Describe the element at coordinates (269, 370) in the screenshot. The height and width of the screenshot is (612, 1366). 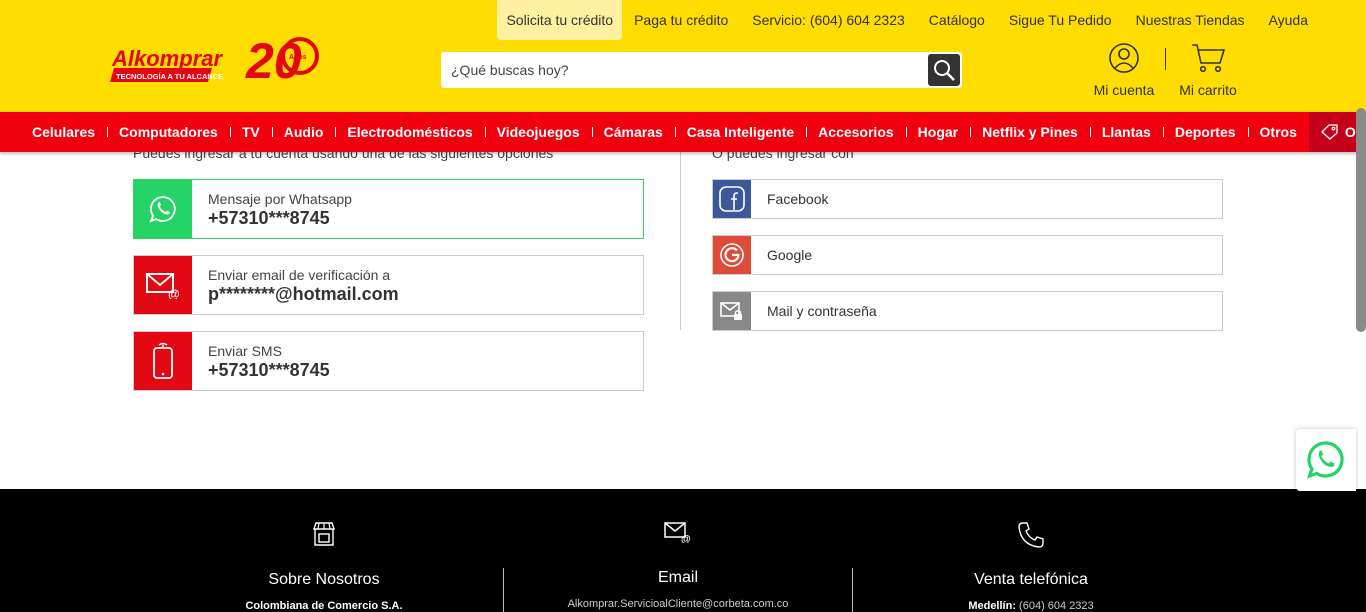
I see `sms-option-phone: +57310***8745` at that location.